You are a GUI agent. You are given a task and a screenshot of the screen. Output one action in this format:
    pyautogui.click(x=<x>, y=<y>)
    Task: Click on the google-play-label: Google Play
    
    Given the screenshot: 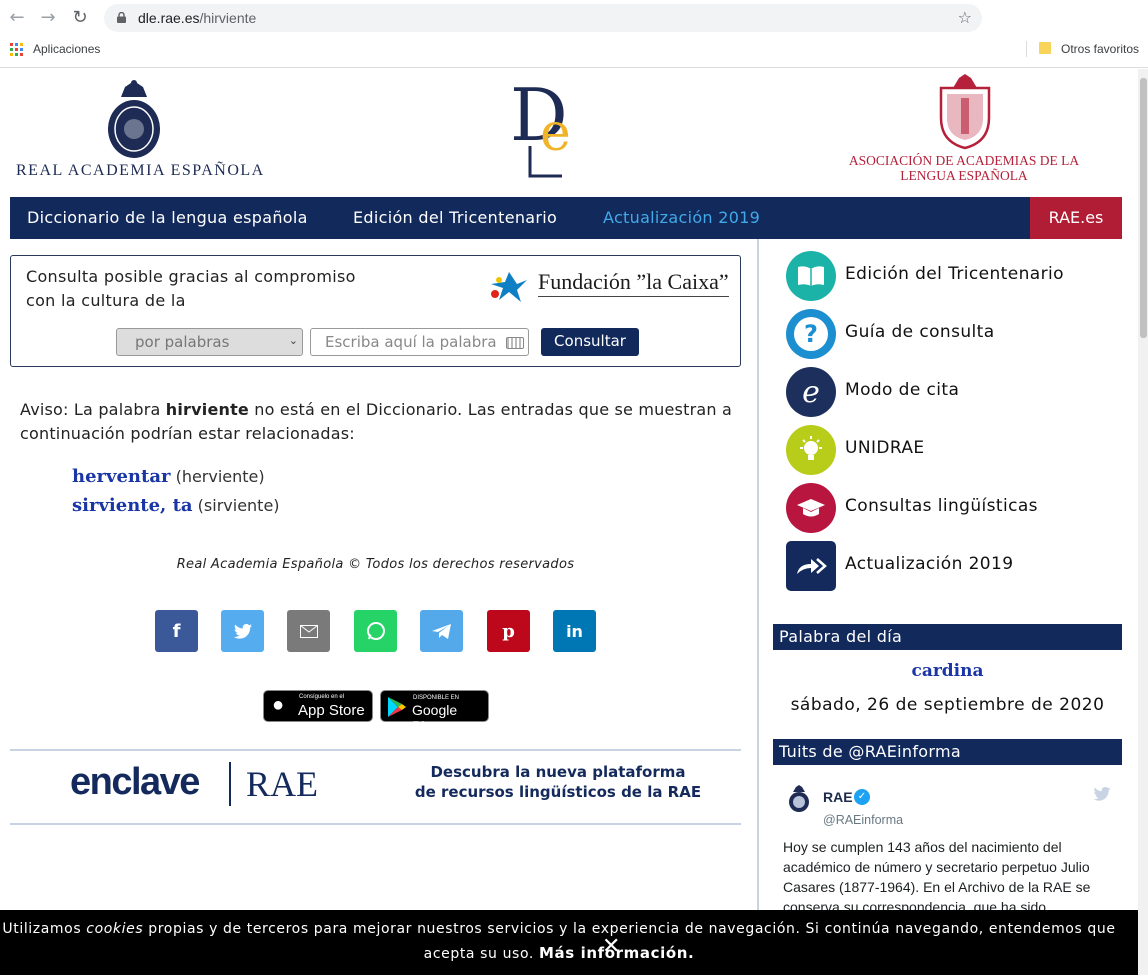 What is the action you would take?
    pyautogui.click(x=435, y=718)
    